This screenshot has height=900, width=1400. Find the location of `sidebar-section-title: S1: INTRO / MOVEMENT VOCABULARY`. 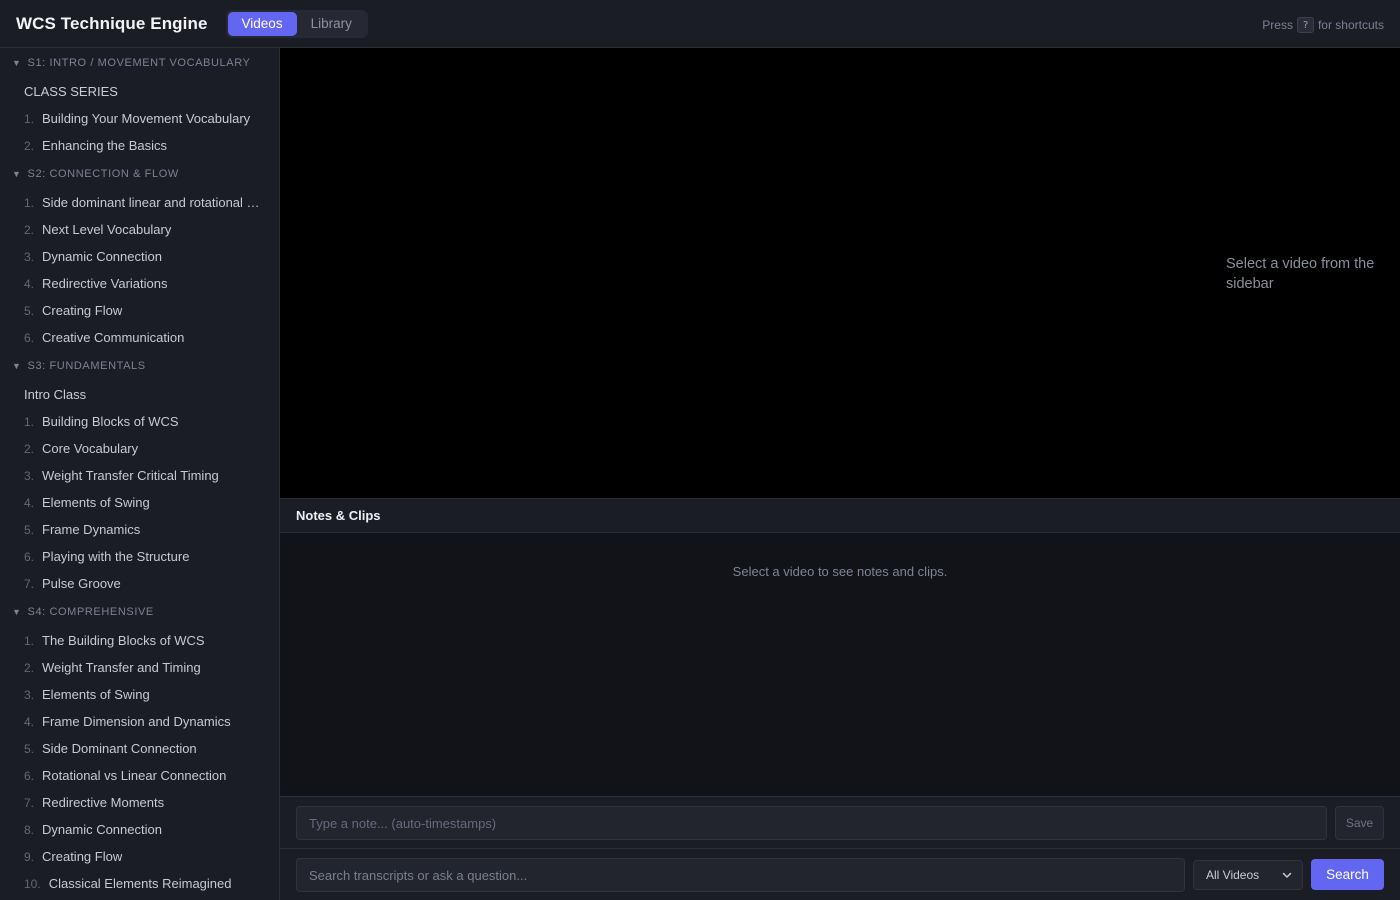

sidebar-section-title: S1: INTRO / MOVEMENT VOCABULARY is located at coordinates (139, 63).